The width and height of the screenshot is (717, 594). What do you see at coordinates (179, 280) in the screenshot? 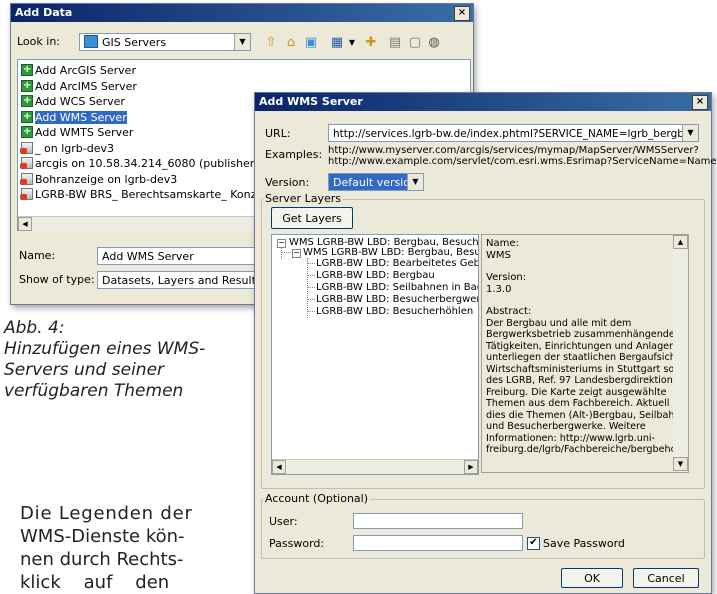
I see `show-of-type-value: Datasets, Layers and Results` at bounding box center [179, 280].